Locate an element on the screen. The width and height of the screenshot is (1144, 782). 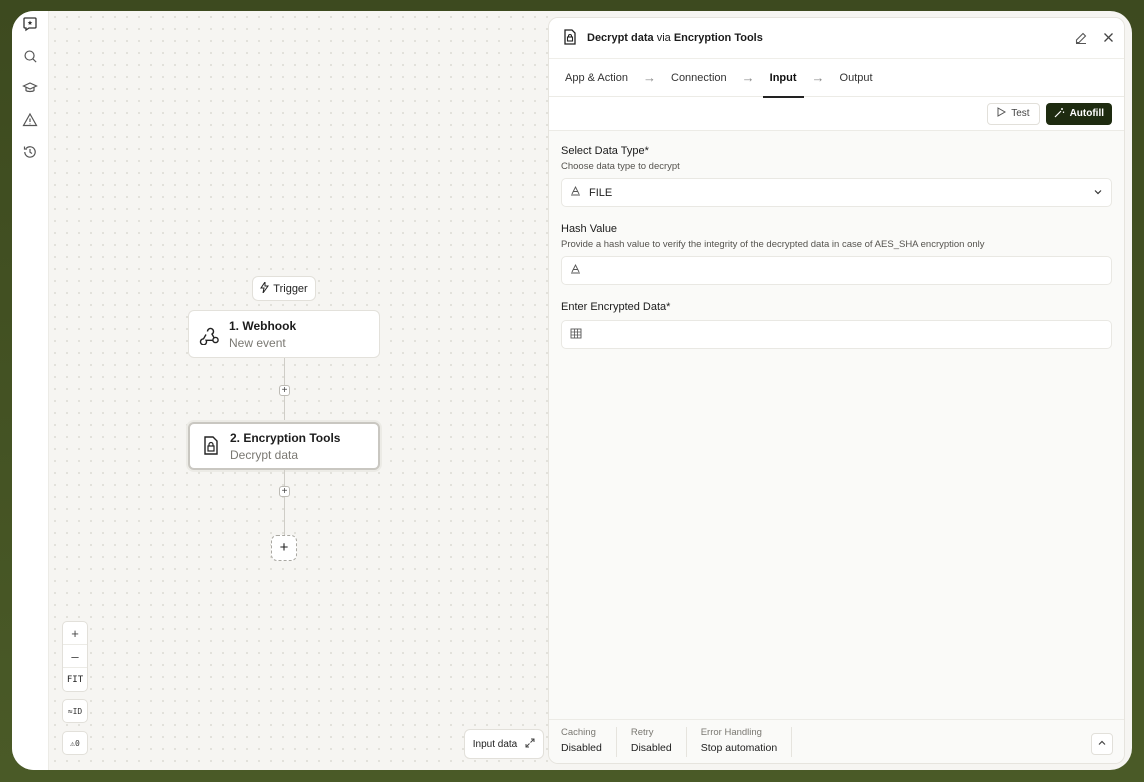
caching-setting: Caching Disabled is located at coordinates (589, 741).